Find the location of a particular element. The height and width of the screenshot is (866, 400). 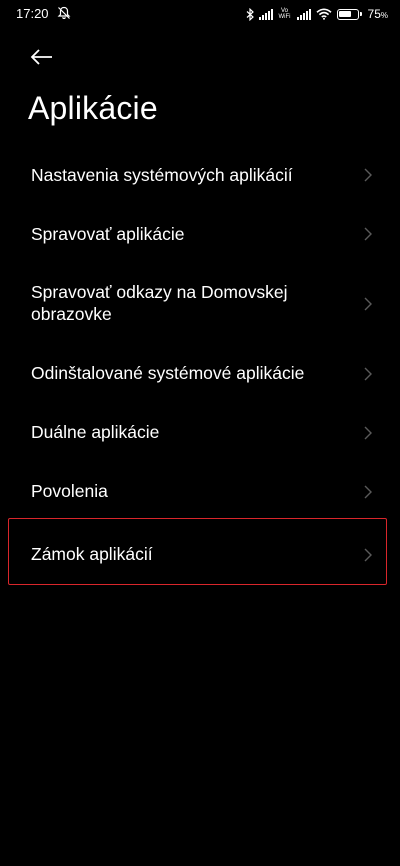

mute-icon is located at coordinates (64, 12).